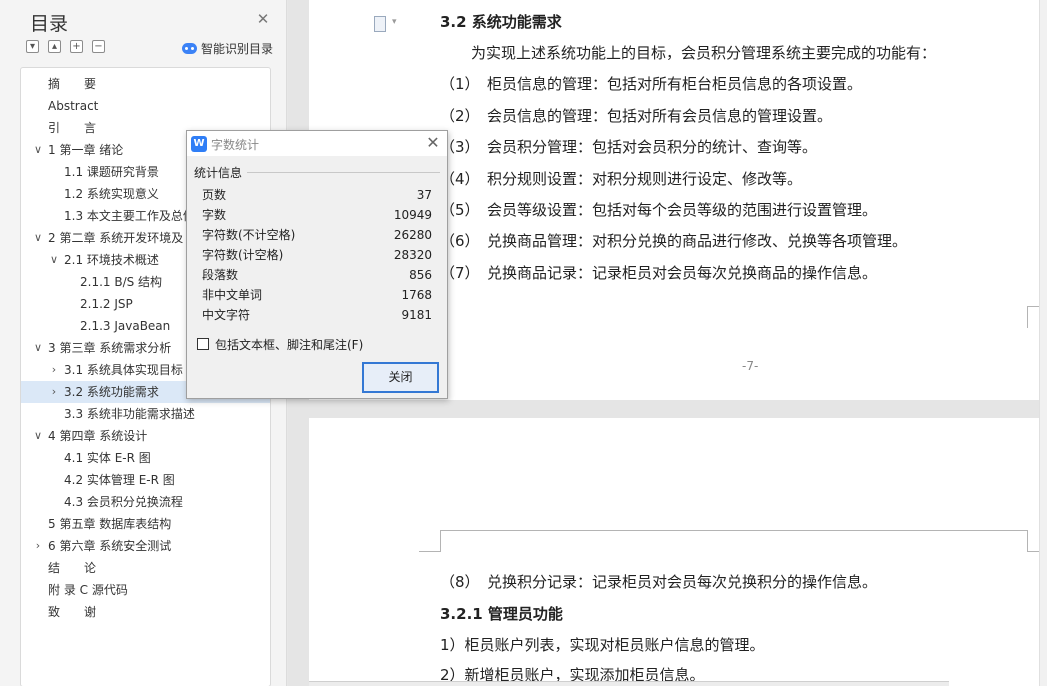  What do you see at coordinates (394, 22) in the screenshot?
I see `chevron-down-icon: ▾` at bounding box center [394, 22].